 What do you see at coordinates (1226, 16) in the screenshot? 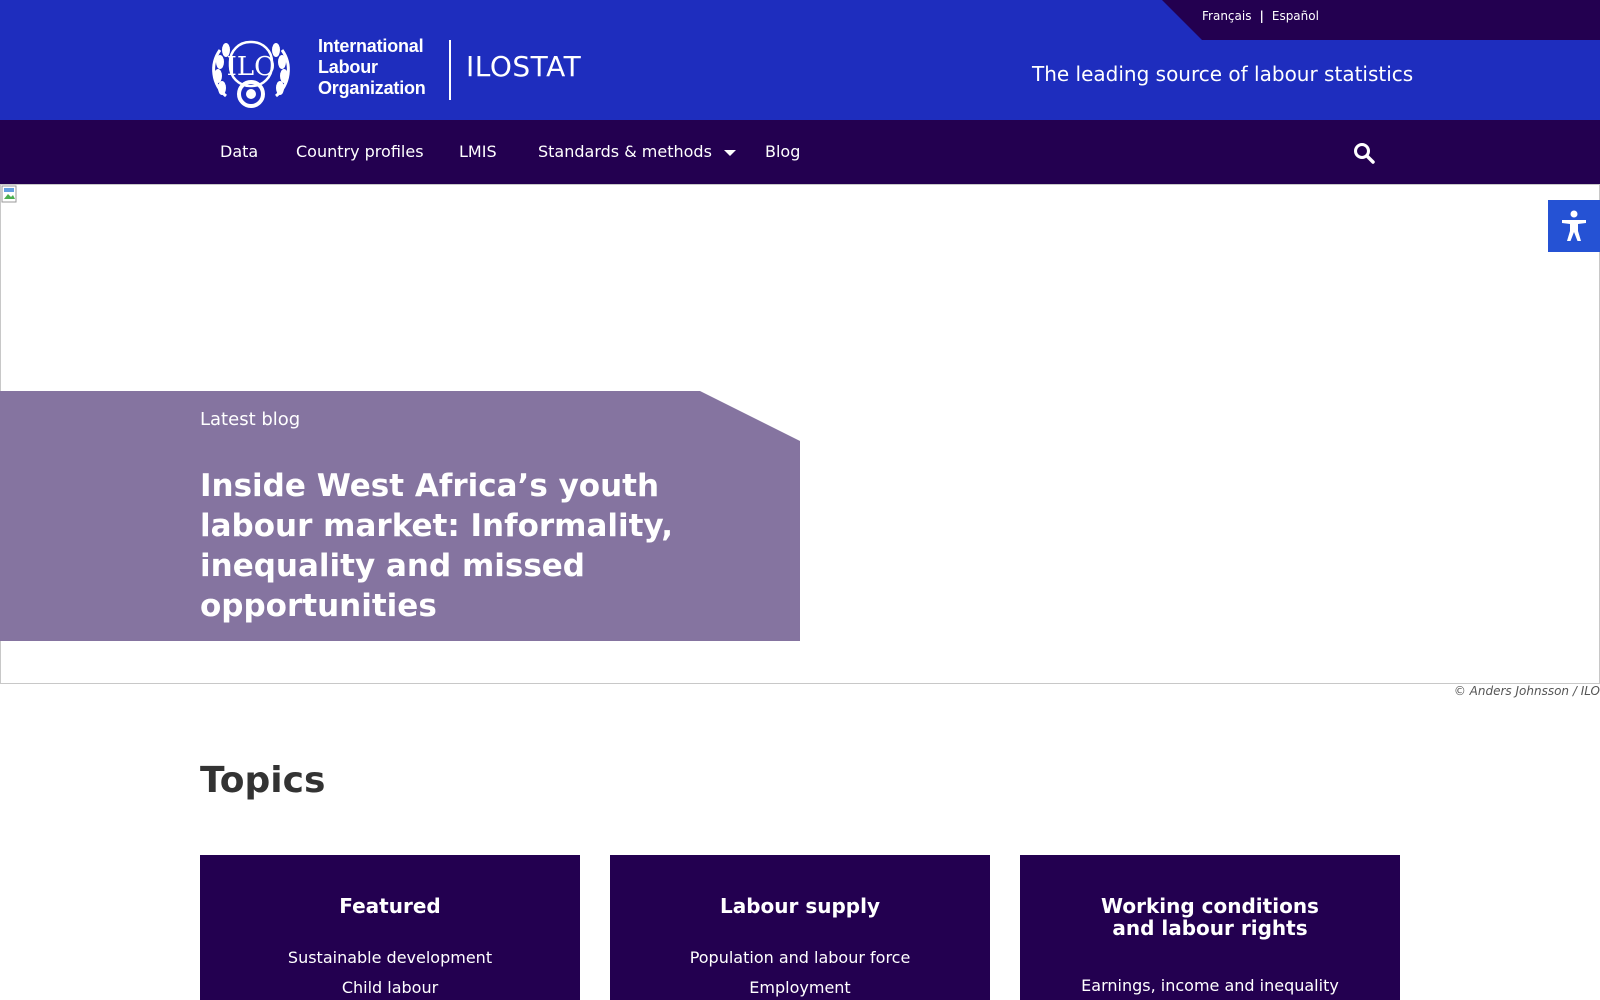
I see `language-link-french: Français` at bounding box center [1226, 16].